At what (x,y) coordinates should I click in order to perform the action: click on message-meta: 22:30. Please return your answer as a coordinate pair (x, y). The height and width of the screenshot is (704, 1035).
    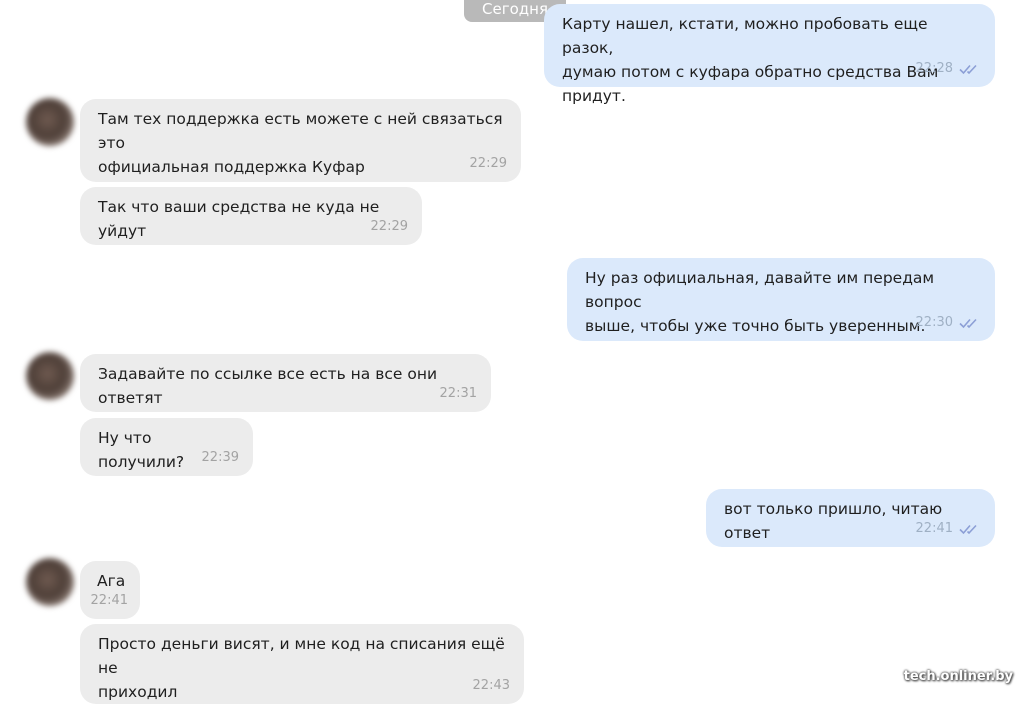
    Looking at the image, I should click on (948, 323).